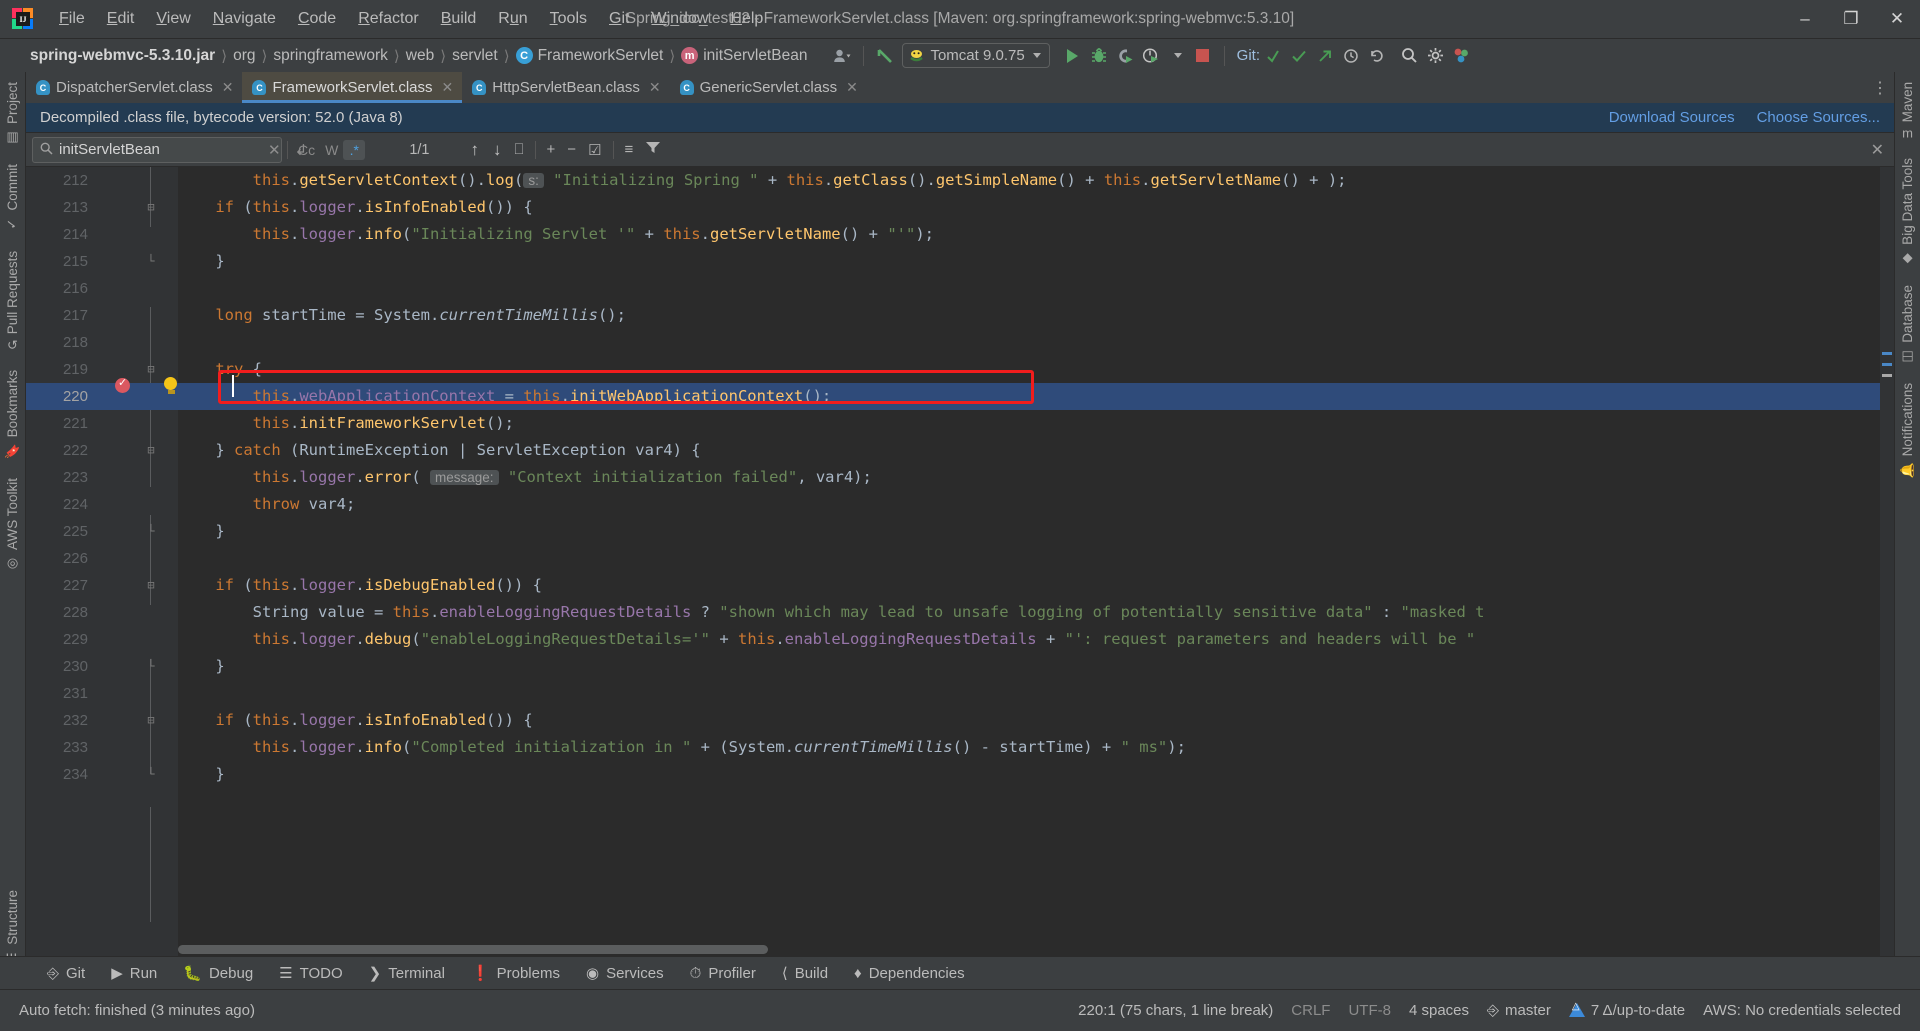  What do you see at coordinates (909, 973) in the screenshot?
I see `bottom-item-dependencies: ♦ Dependencies` at bounding box center [909, 973].